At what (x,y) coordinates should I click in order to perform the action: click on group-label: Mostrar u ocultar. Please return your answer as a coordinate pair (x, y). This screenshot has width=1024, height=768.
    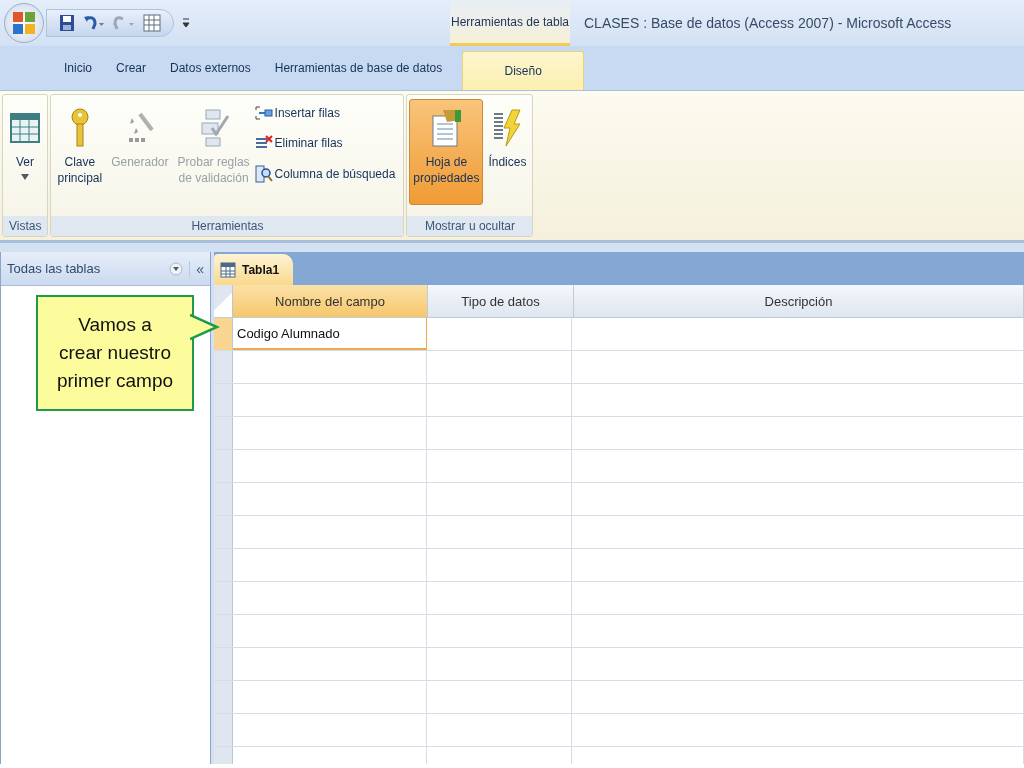
    Looking at the image, I should click on (470, 226).